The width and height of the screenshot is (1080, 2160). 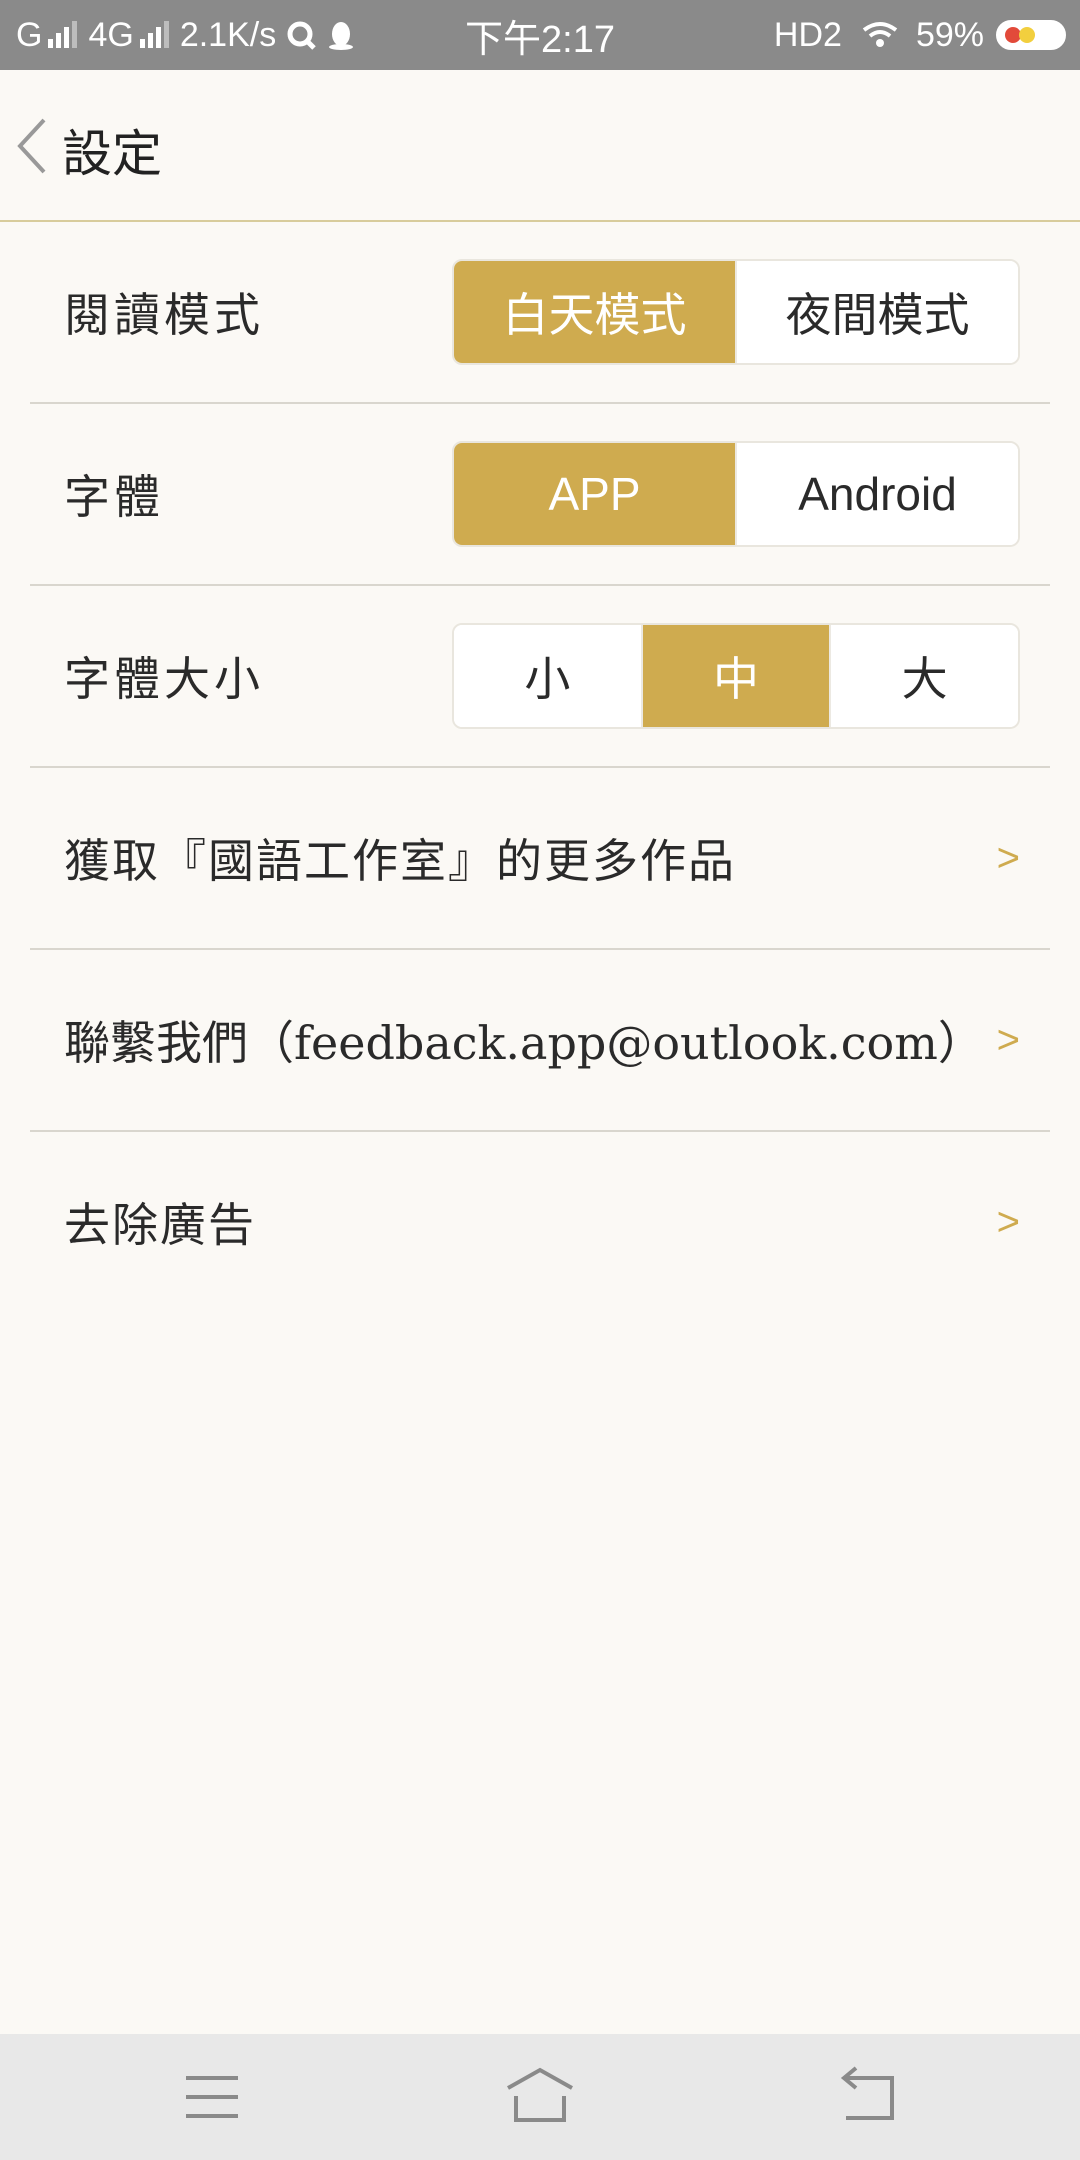 I want to click on home-icon, so click(x=540, y=2097).